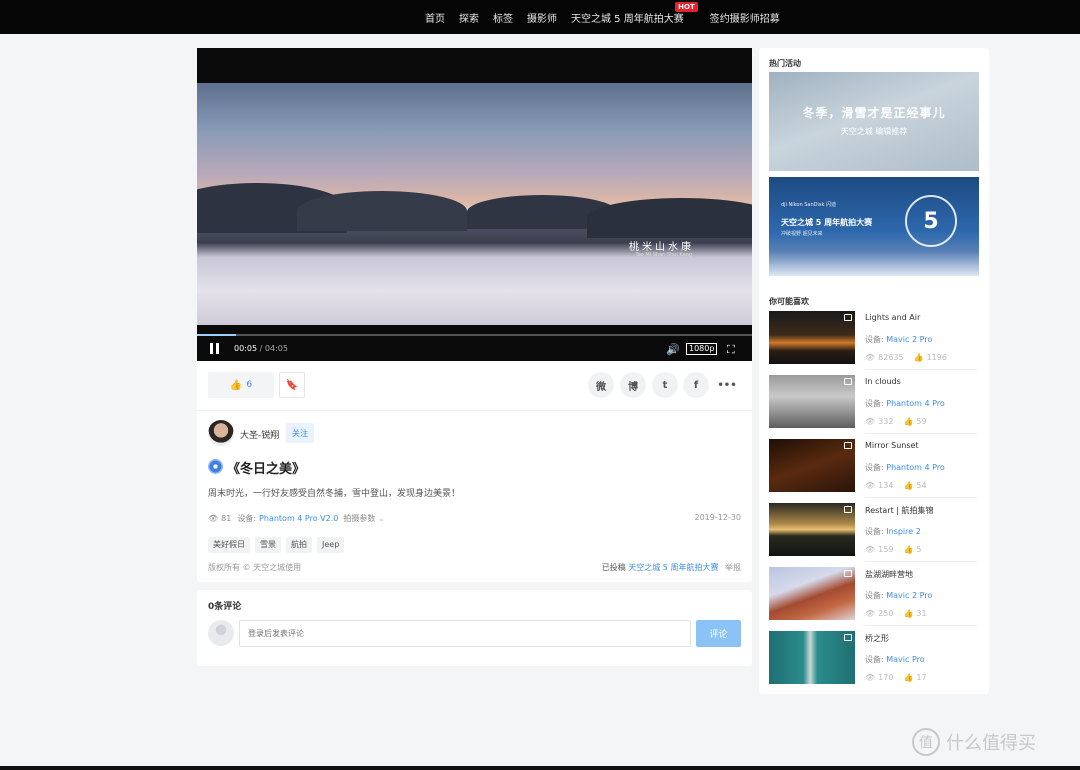 Image resolution: width=1080 pixels, height=770 pixels. What do you see at coordinates (363, 518) in the screenshot?
I see `shooting-params-toggle: 拍摄参数 ⌄` at bounding box center [363, 518].